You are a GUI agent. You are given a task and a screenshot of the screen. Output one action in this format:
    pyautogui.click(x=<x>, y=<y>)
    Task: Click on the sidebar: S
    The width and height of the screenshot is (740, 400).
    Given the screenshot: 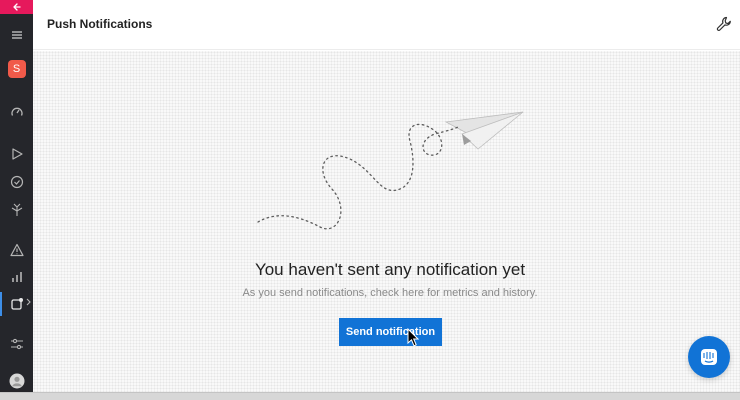 What is the action you would take?
    pyautogui.click(x=16, y=196)
    